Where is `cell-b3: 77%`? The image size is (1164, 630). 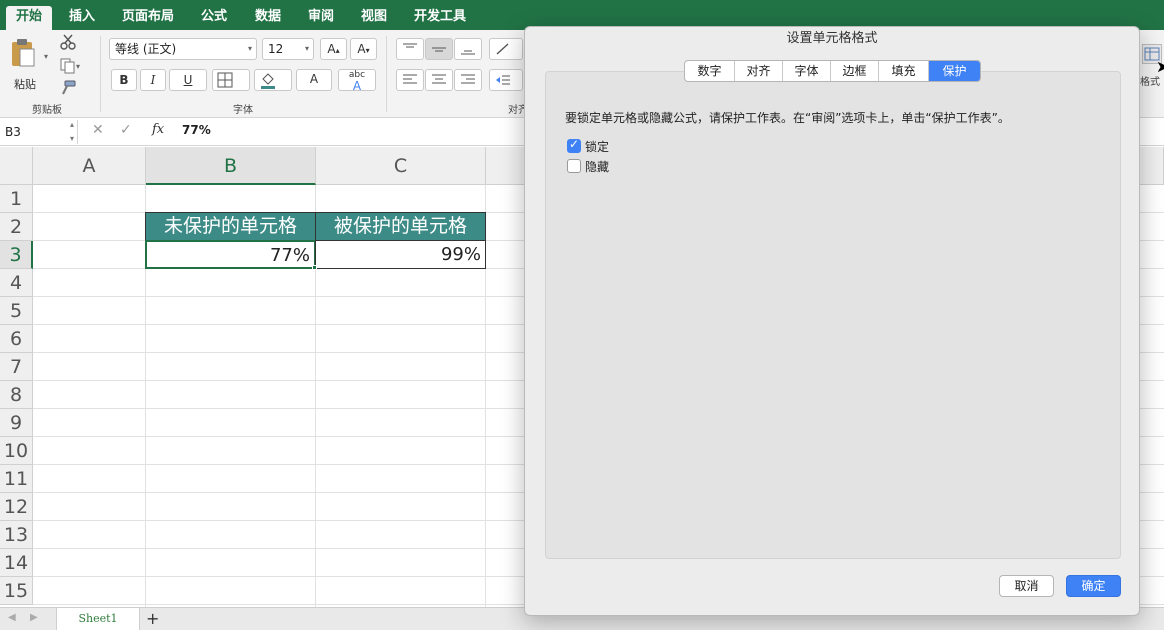 cell-b3: 77% is located at coordinates (230, 254).